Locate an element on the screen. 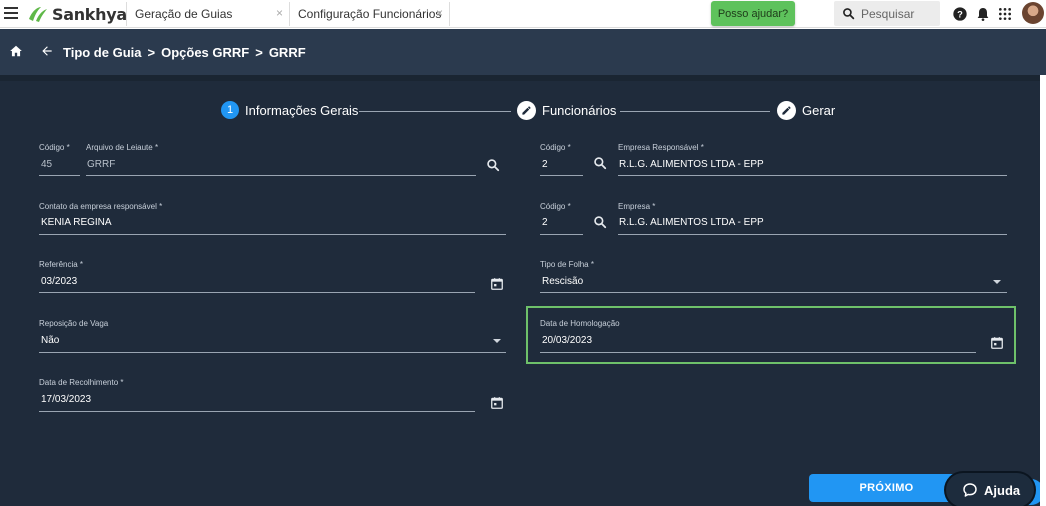  step-gerar: Gerar is located at coordinates (806, 110).